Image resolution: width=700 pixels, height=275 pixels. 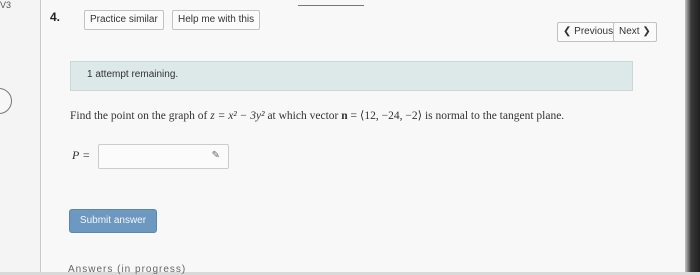 What do you see at coordinates (20, 136) in the screenshot?
I see `left-edge: V3` at bounding box center [20, 136].